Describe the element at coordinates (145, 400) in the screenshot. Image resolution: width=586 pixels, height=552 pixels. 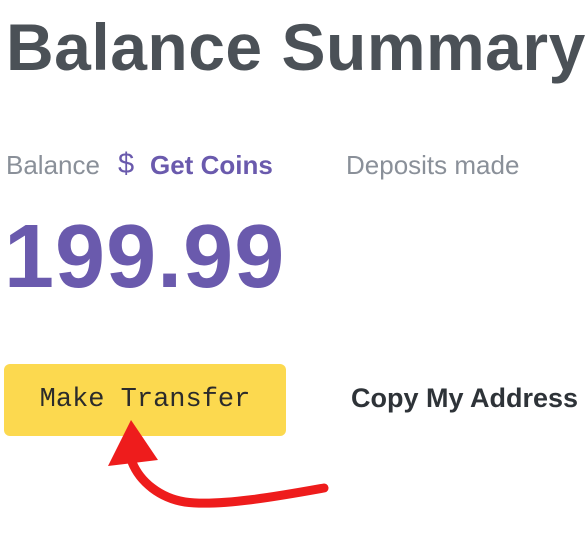
I see `make-transfer-button: Make Transfer` at that location.